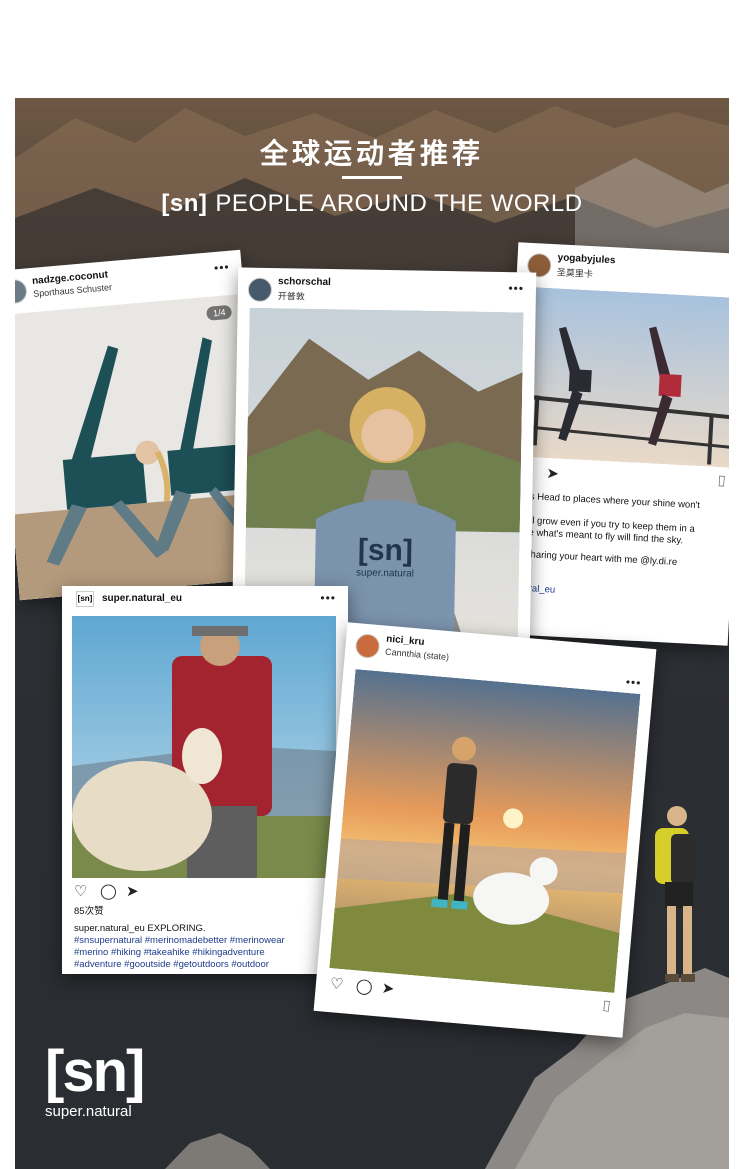  Describe the element at coordinates (85, 599) in the screenshot. I see `avatar: [sn]` at that location.